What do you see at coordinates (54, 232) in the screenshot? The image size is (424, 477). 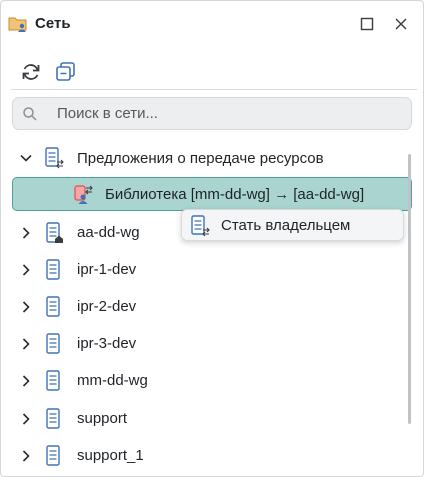 I see `server-home-icon` at bounding box center [54, 232].